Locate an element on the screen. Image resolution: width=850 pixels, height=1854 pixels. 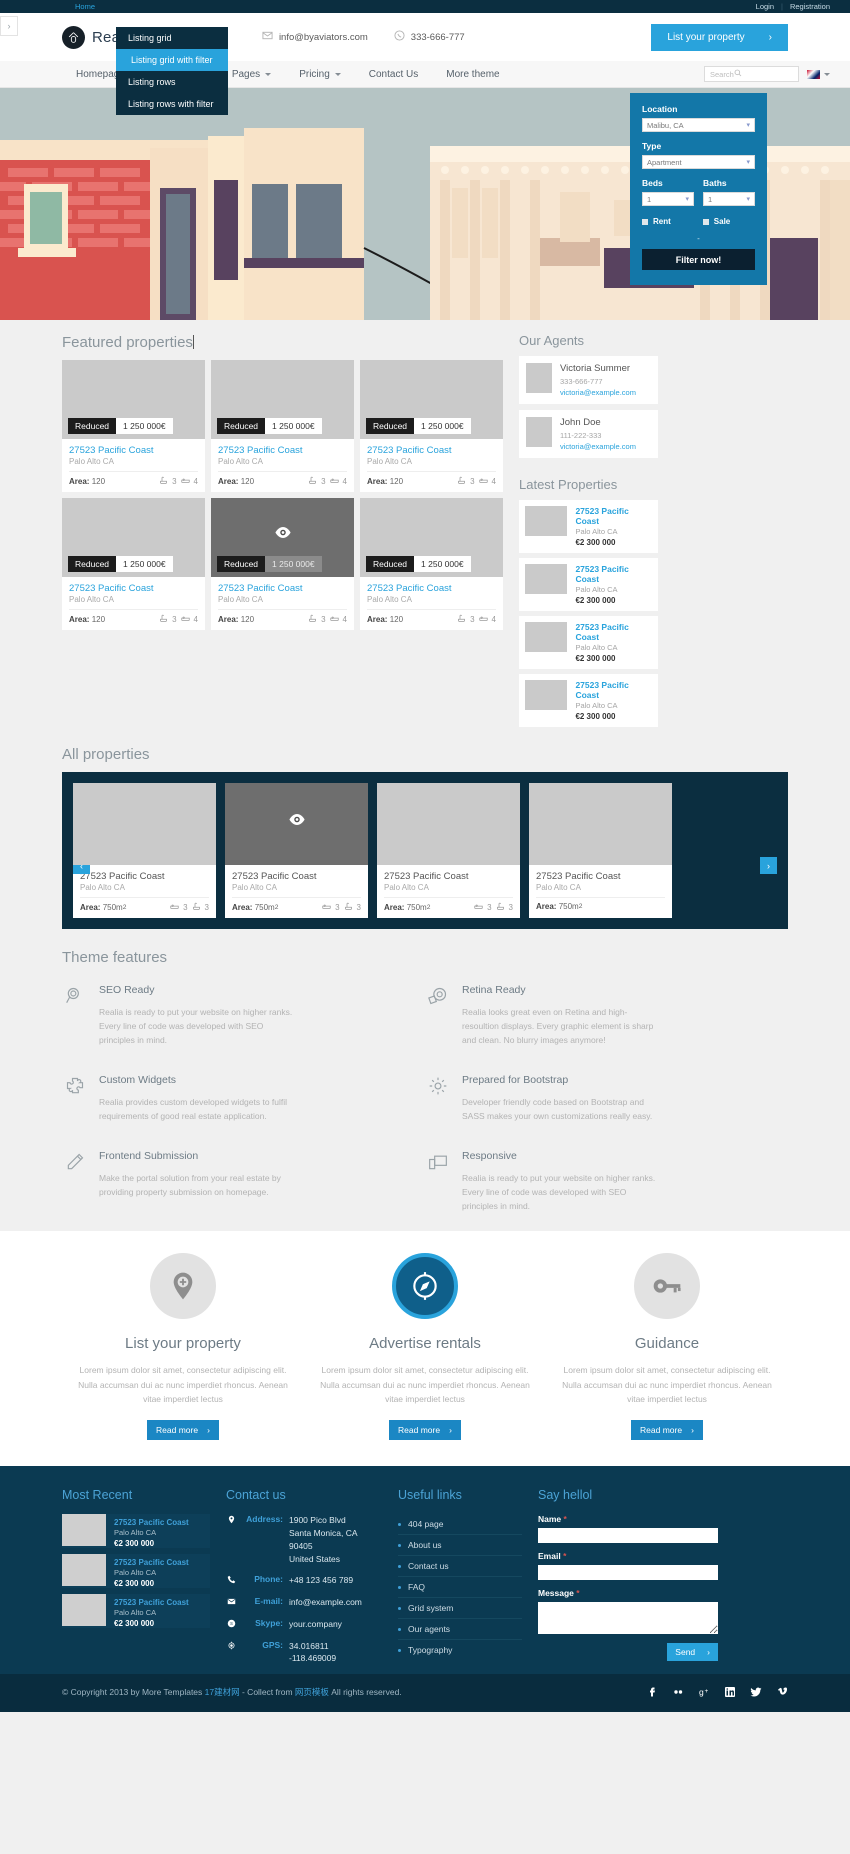
message-field is located at coordinates (628, 1618).